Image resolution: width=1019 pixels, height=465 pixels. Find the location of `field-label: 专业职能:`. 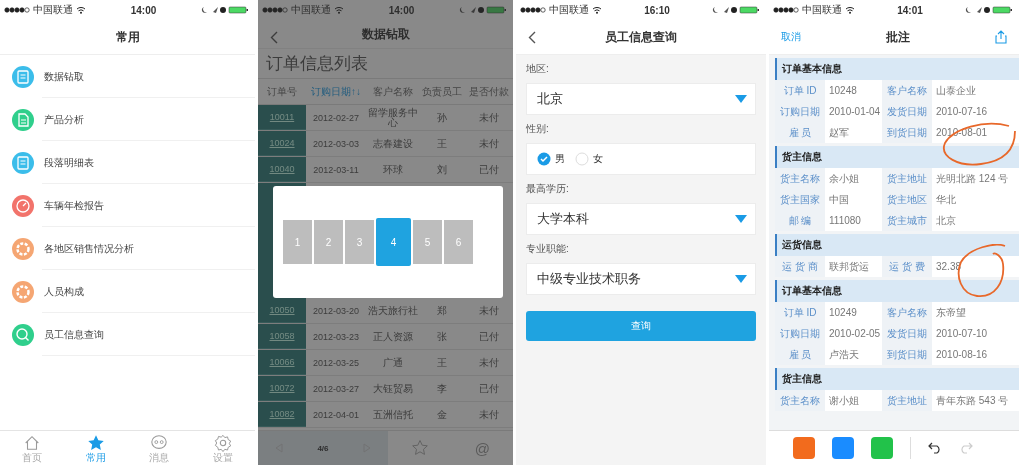

field-label: 专业职能: is located at coordinates (548, 249).